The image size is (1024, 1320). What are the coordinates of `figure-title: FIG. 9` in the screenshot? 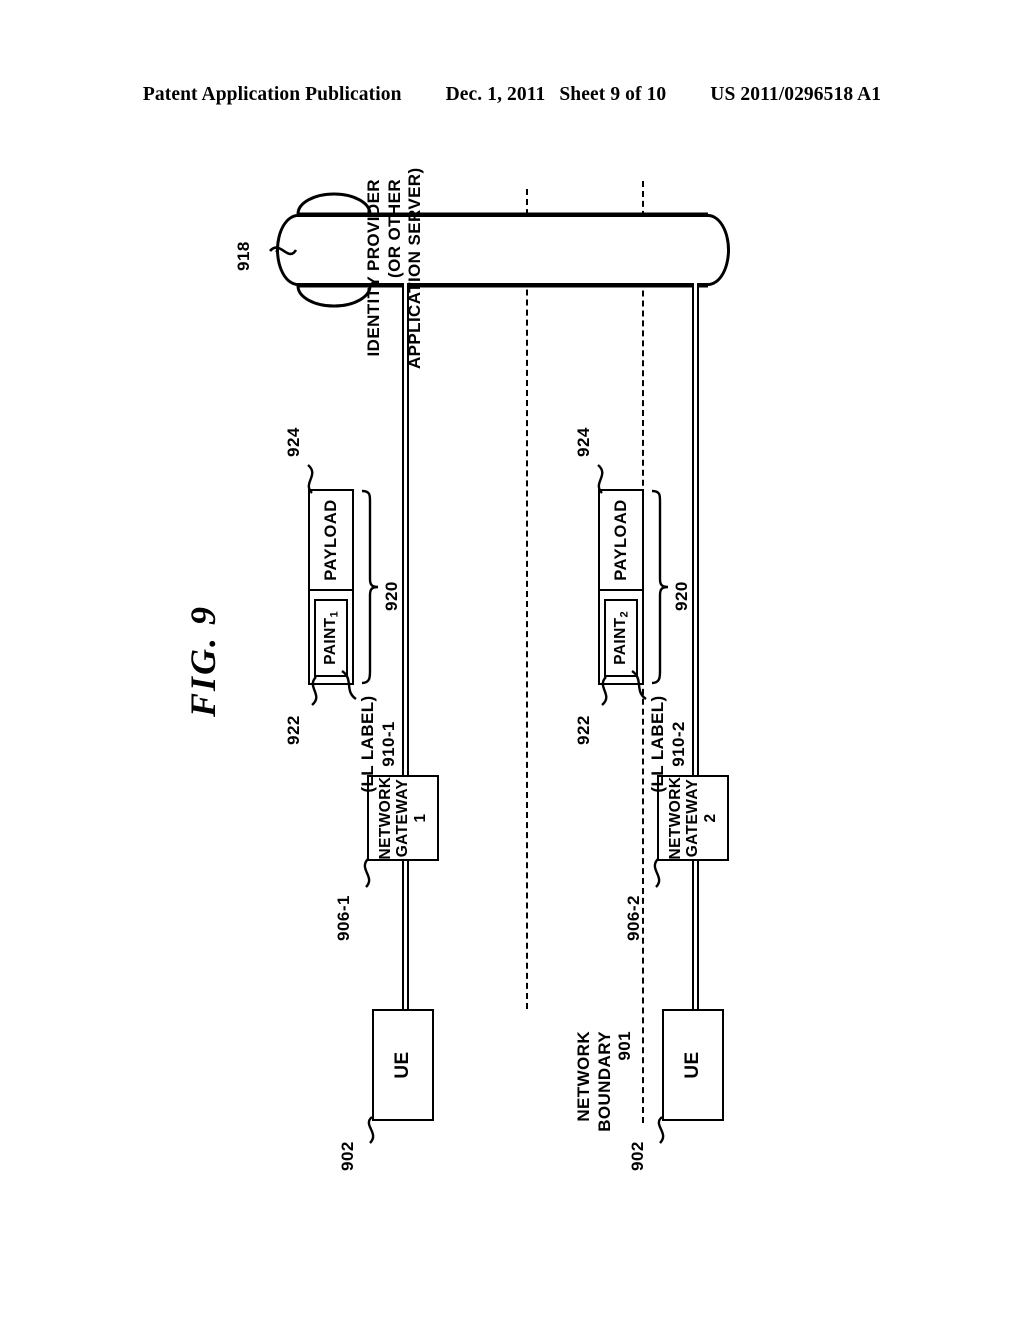 It's located at (203, 660).